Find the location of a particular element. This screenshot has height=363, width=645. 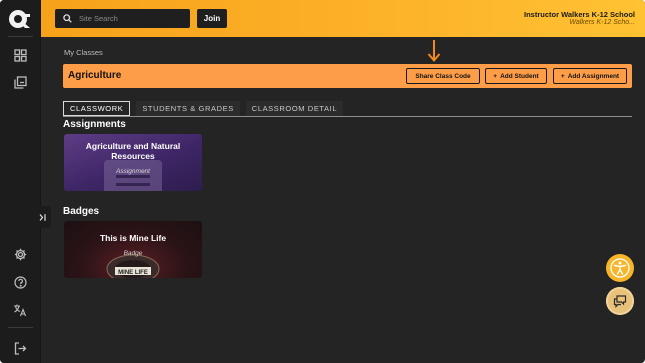

accessibility-icon is located at coordinates (620, 268).